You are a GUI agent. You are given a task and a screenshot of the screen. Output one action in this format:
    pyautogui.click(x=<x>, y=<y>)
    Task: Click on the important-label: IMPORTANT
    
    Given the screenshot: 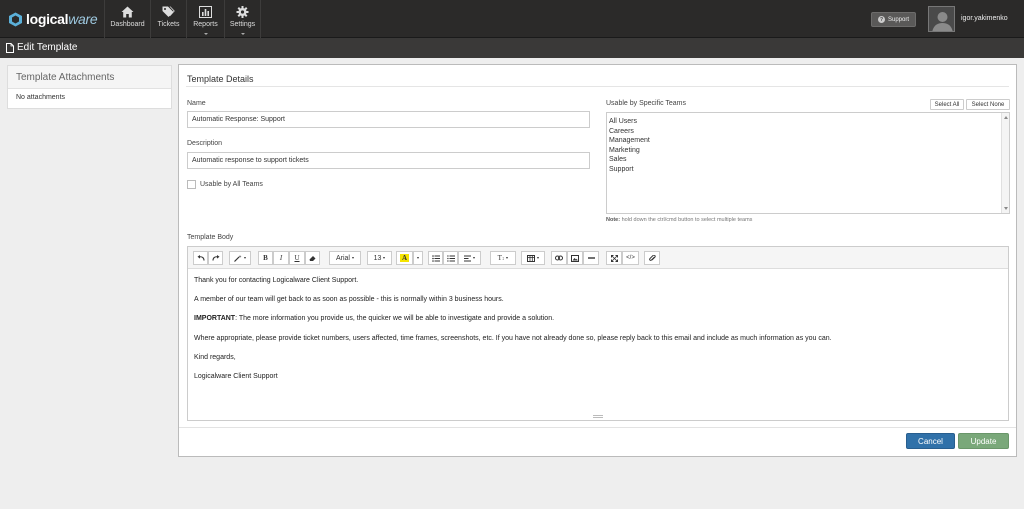 What is the action you would take?
    pyautogui.click(x=215, y=319)
    